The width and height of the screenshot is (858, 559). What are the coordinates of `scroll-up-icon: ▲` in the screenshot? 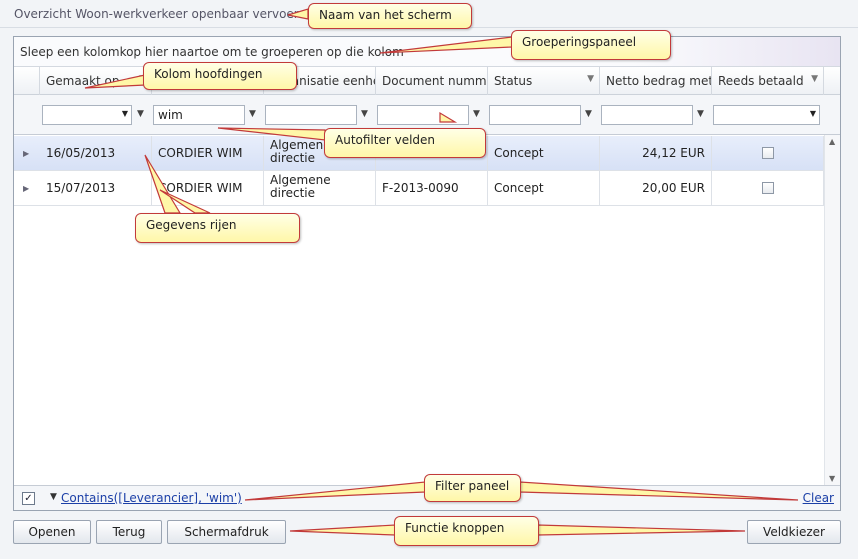 It's located at (832, 141).